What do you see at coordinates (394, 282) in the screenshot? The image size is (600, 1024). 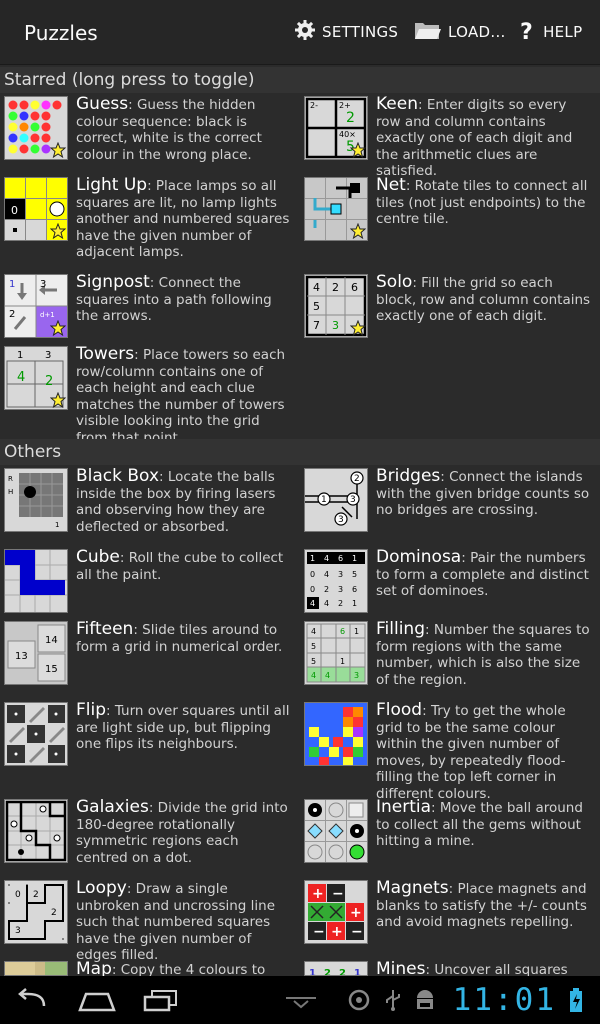 I see `puzzle-name: Solo` at bounding box center [394, 282].